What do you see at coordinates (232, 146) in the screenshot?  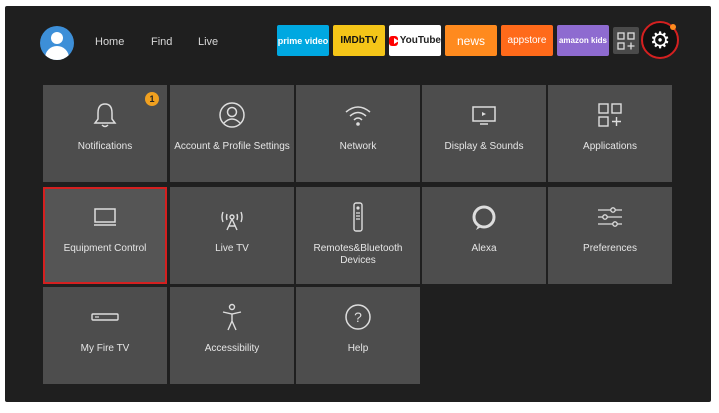 I see `tile-label: Account & Profile Settings` at bounding box center [232, 146].